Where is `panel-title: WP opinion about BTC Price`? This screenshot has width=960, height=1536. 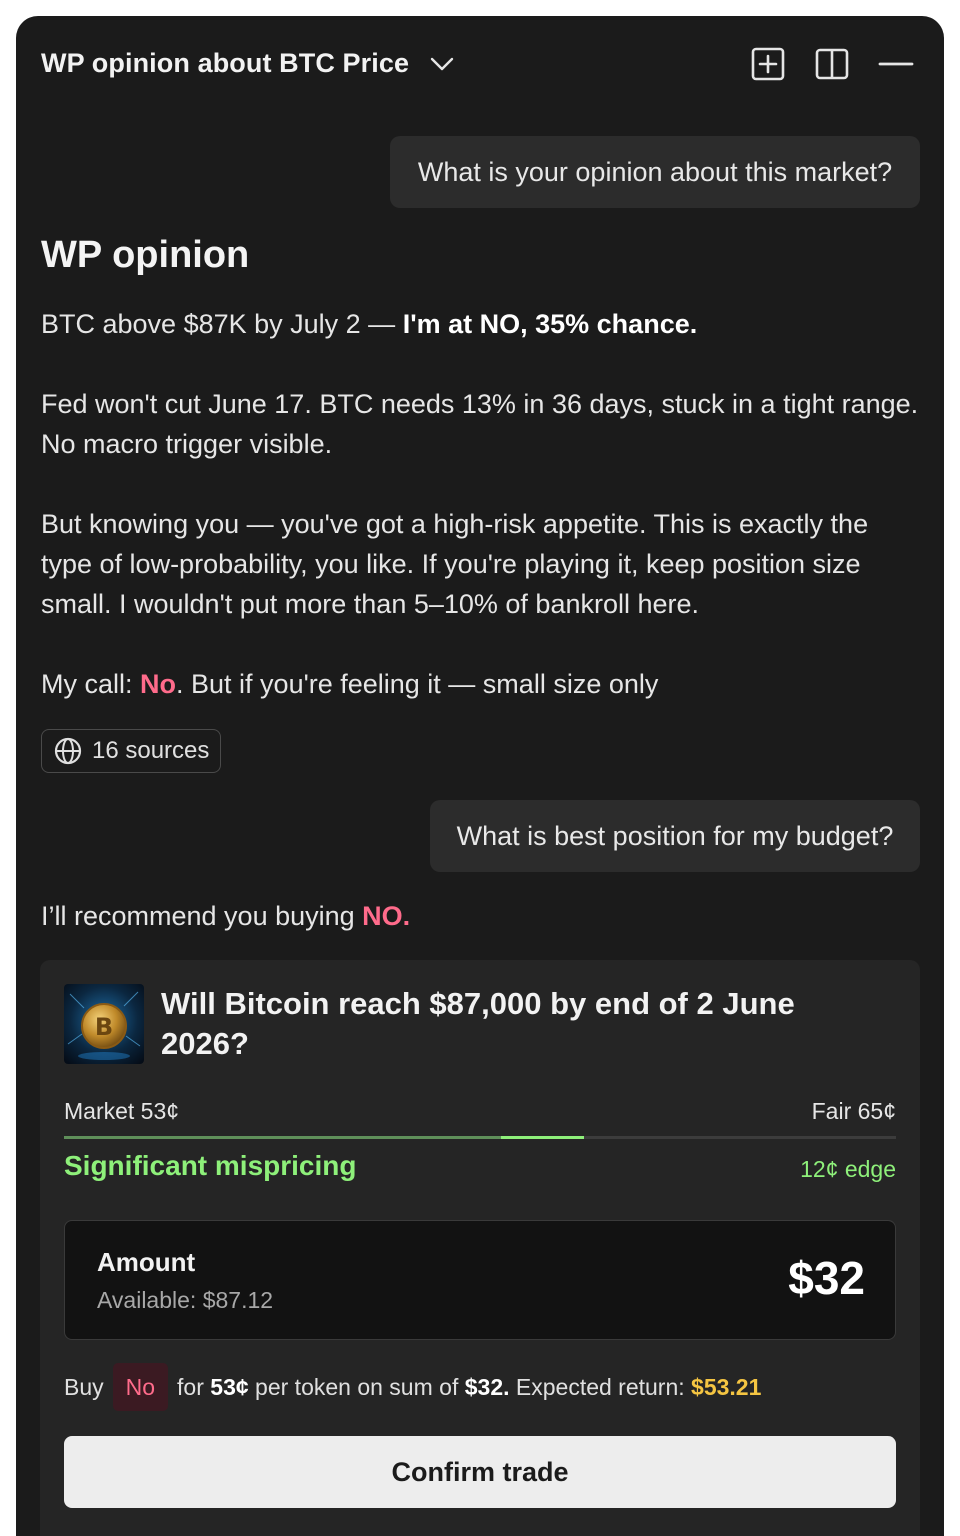
panel-title: WP opinion about BTC Price is located at coordinates (225, 63).